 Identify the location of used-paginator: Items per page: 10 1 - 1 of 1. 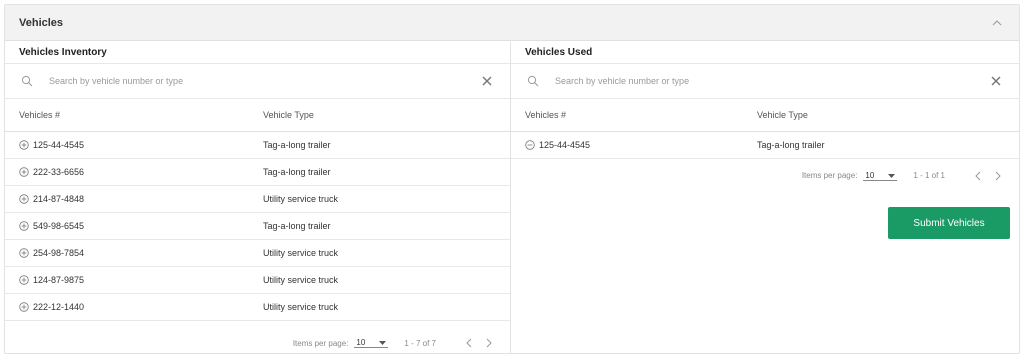
(765, 175).